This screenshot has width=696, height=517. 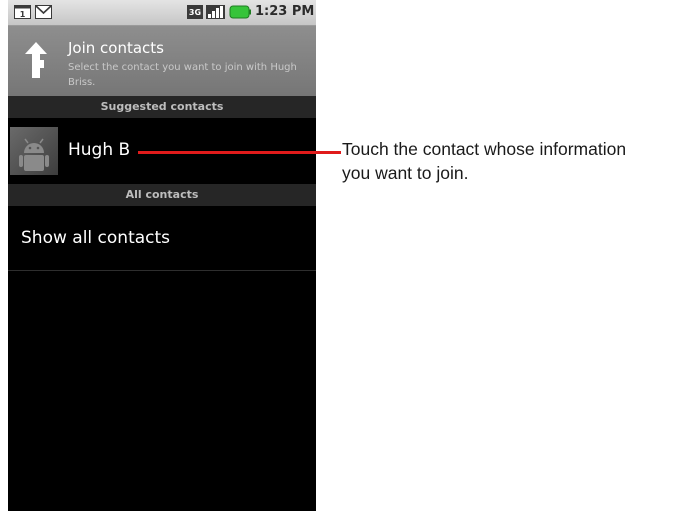 What do you see at coordinates (239, 152) in the screenshot?
I see `callout-line` at bounding box center [239, 152].